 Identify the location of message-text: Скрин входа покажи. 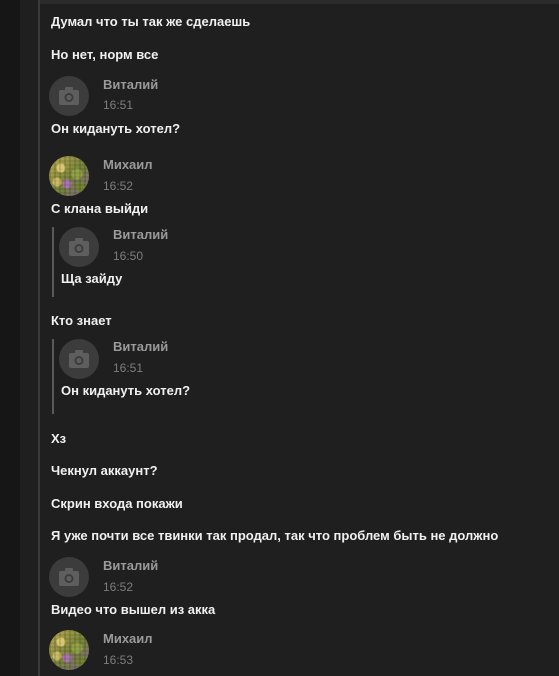
(117, 503).